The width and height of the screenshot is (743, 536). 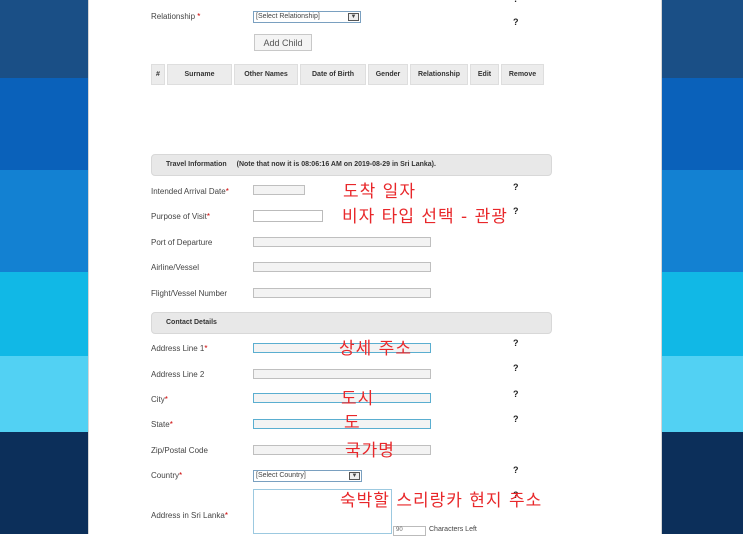 What do you see at coordinates (439, 74) in the screenshot?
I see `table-header-relationship: Relationship` at bounding box center [439, 74].